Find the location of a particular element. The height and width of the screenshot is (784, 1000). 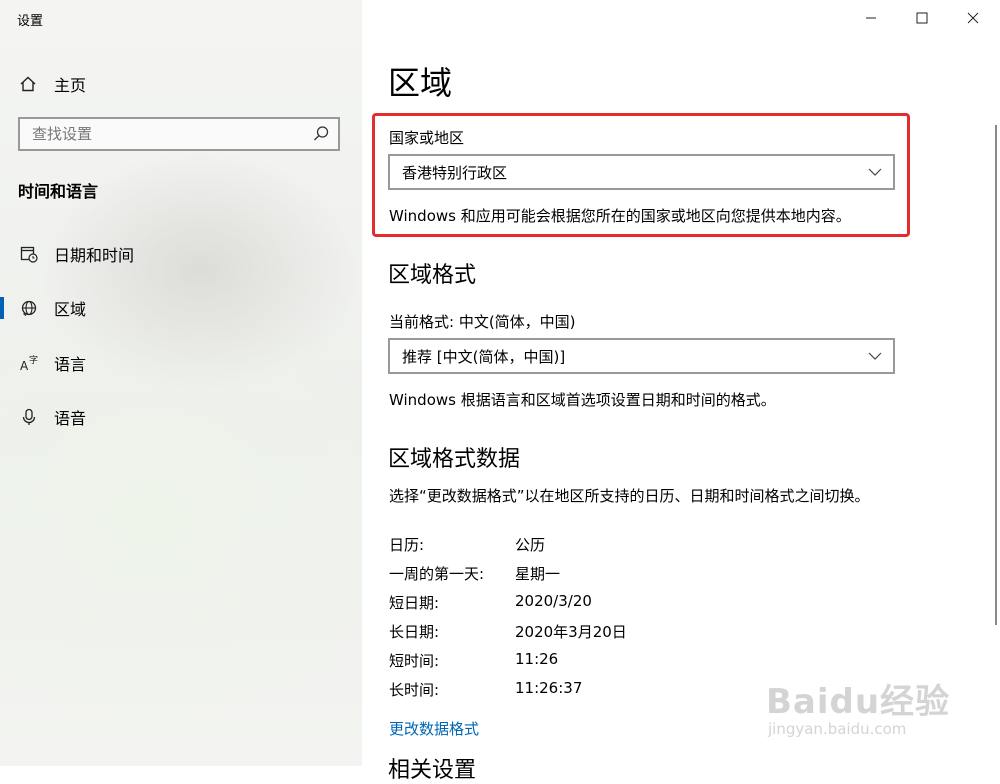

language-icon: A字 is located at coordinates (29, 363).